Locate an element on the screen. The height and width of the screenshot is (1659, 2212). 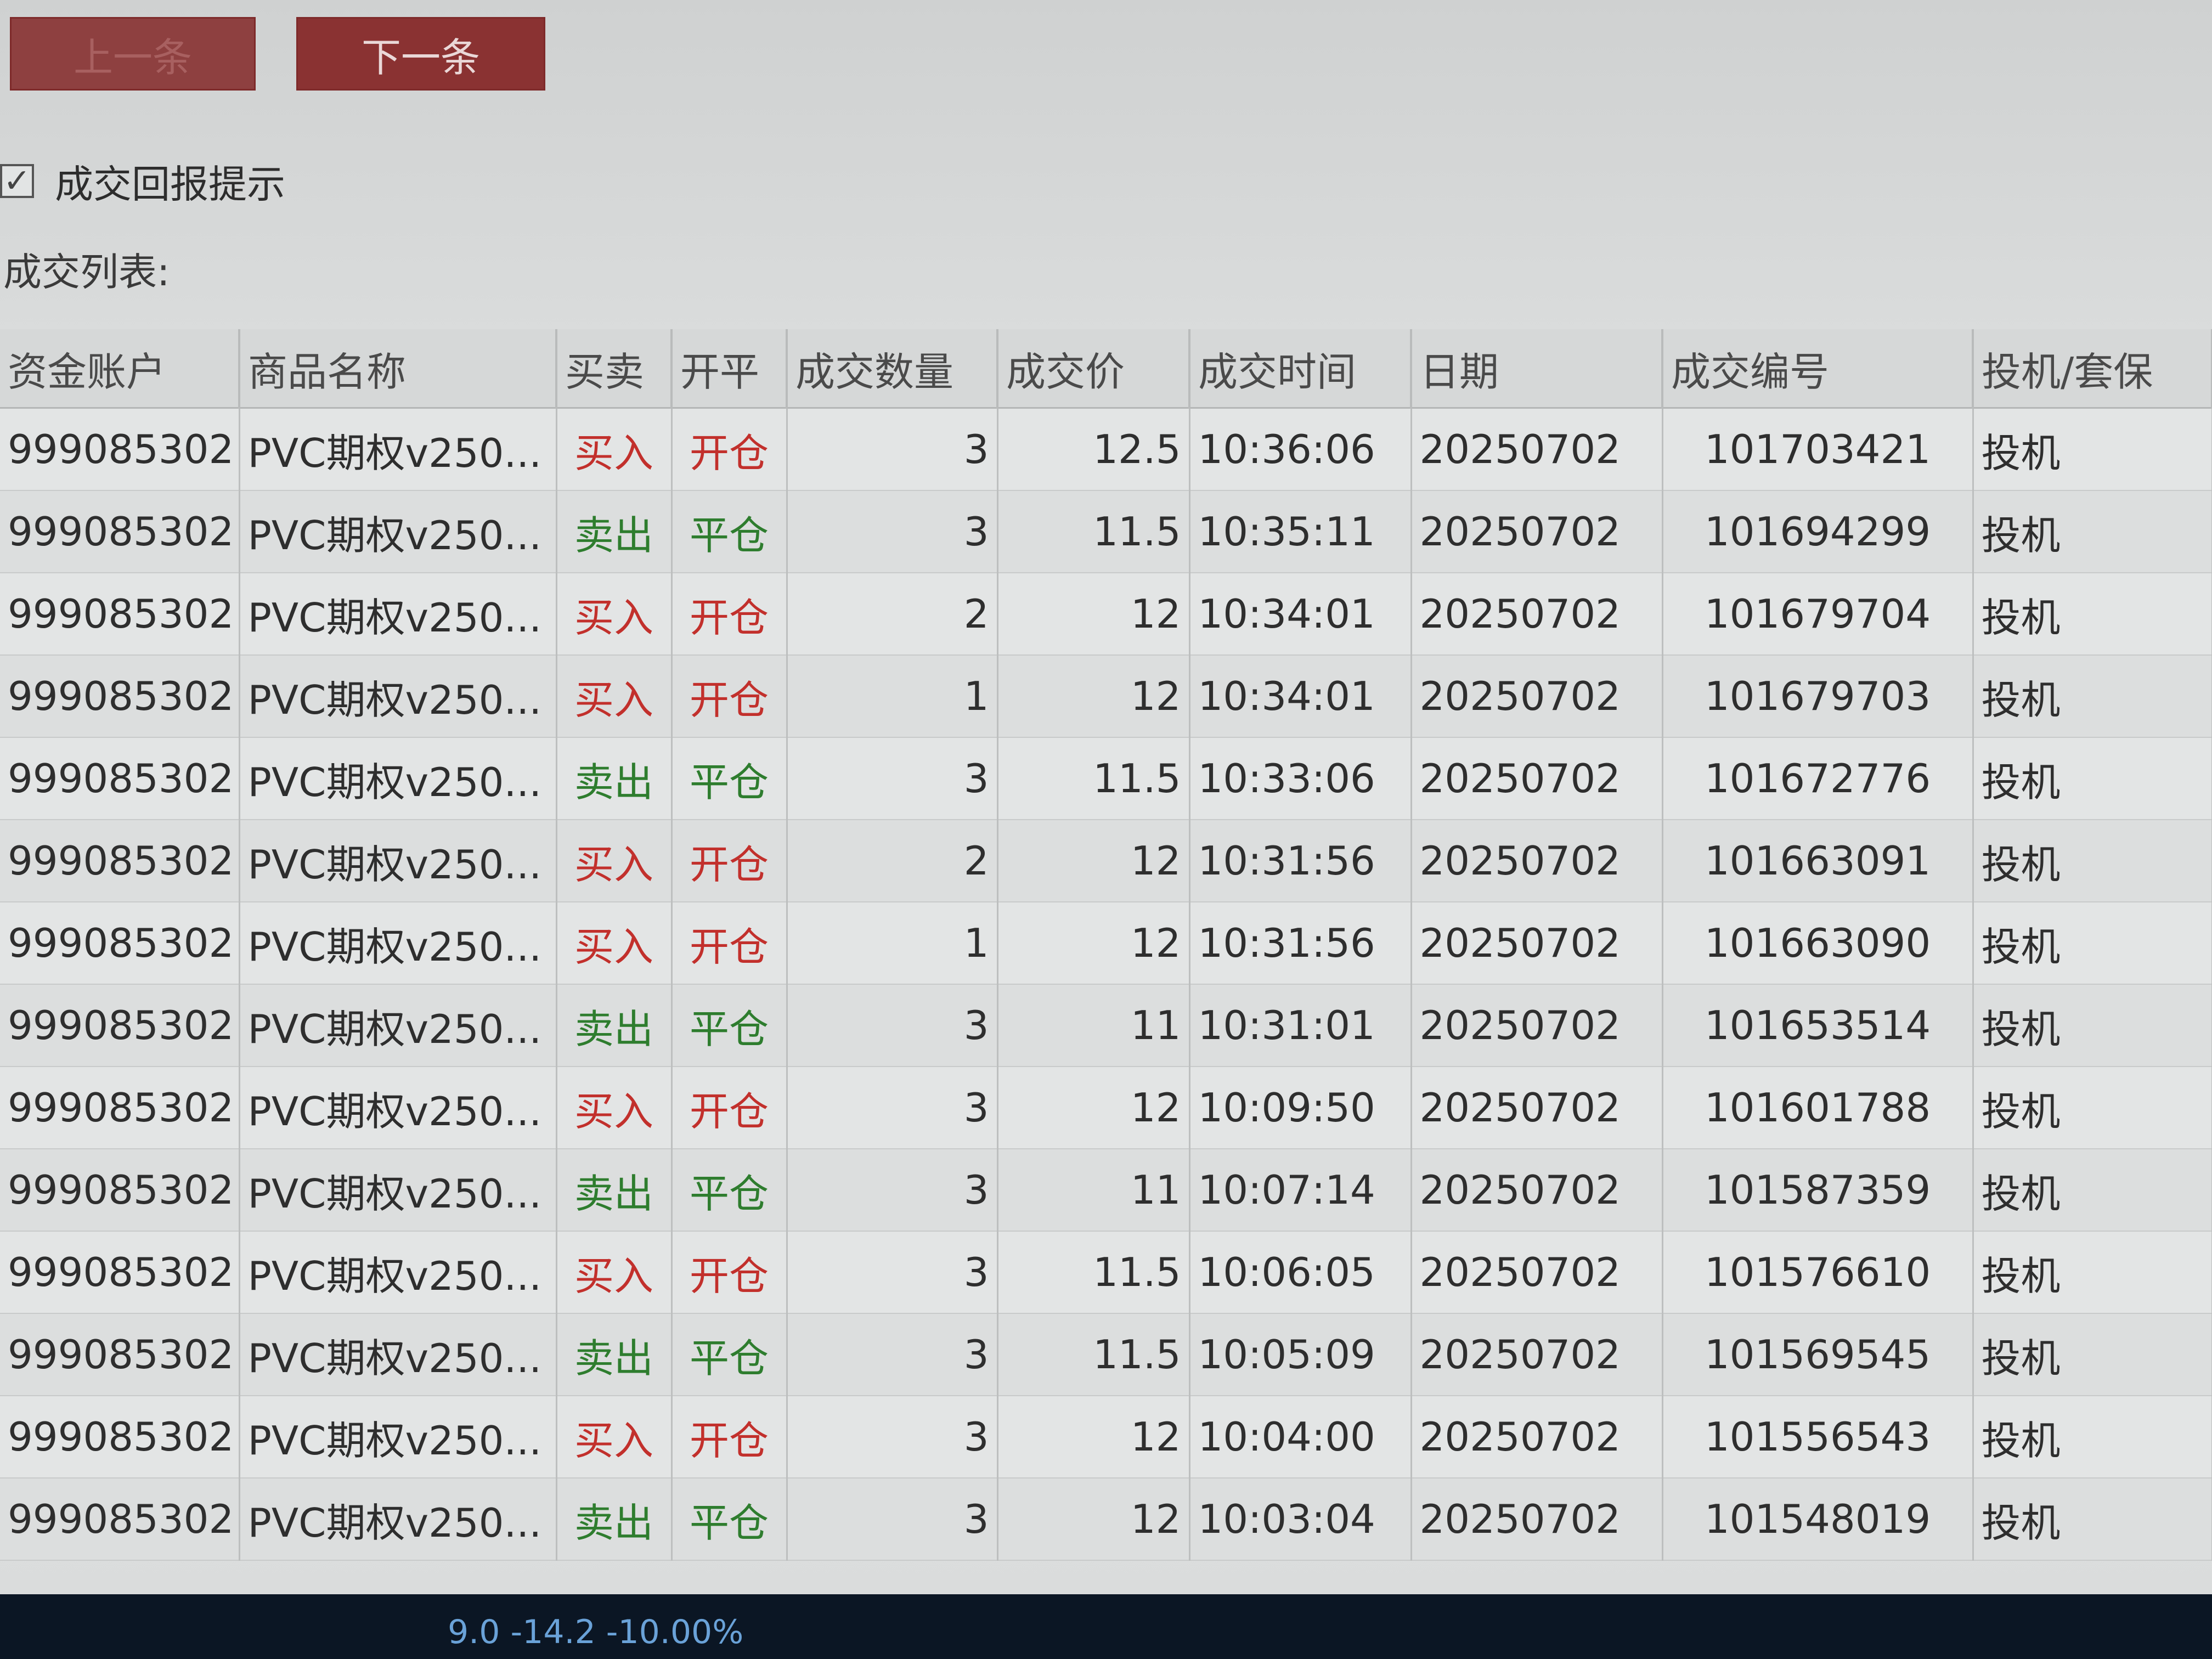
next-record-label: 下一条 is located at coordinates (420, 57).